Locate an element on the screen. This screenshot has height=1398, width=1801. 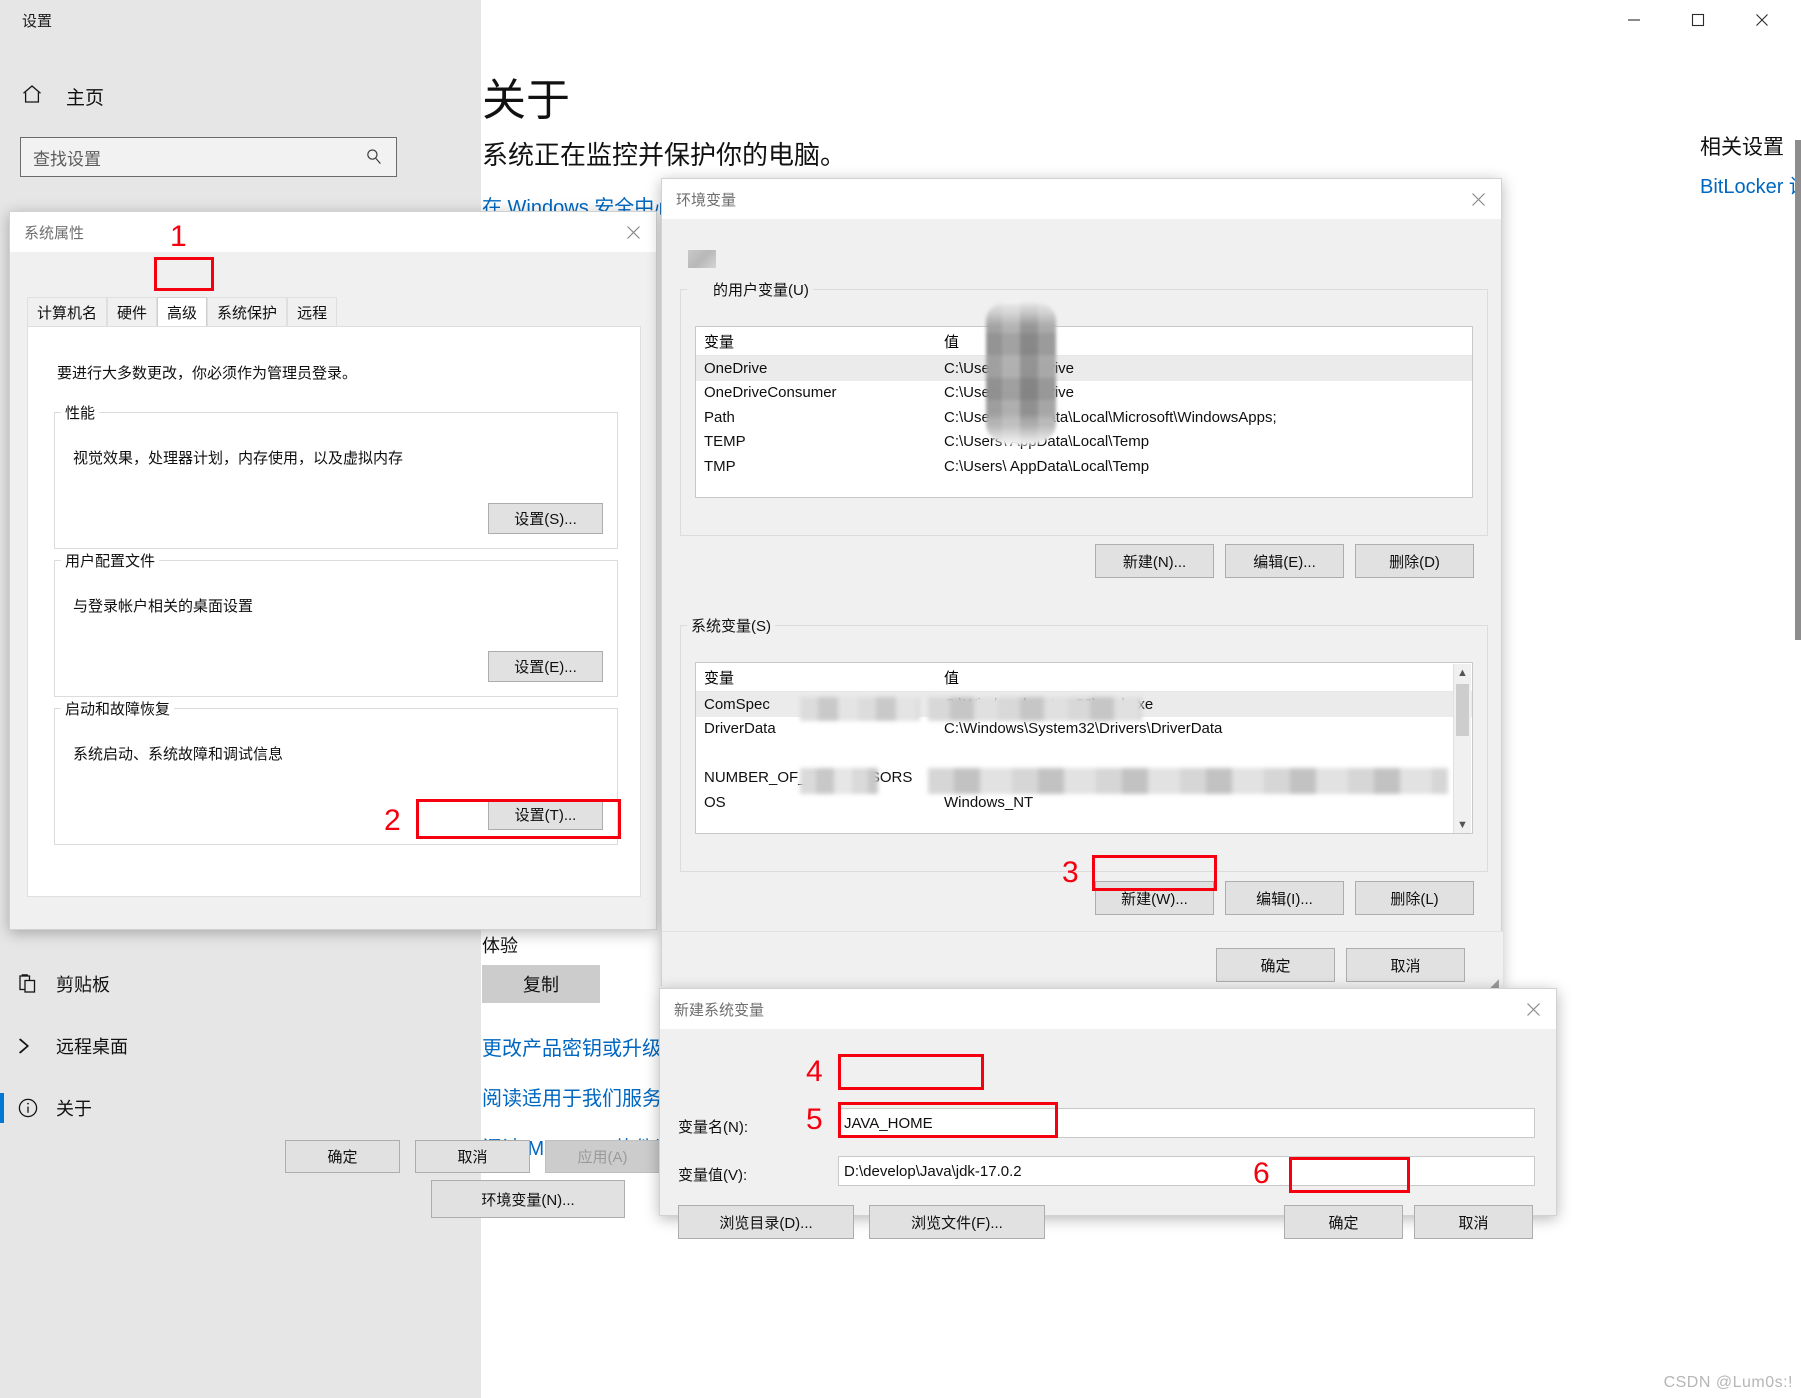
remote-desktop-icon is located at coordinates (28, 1046).